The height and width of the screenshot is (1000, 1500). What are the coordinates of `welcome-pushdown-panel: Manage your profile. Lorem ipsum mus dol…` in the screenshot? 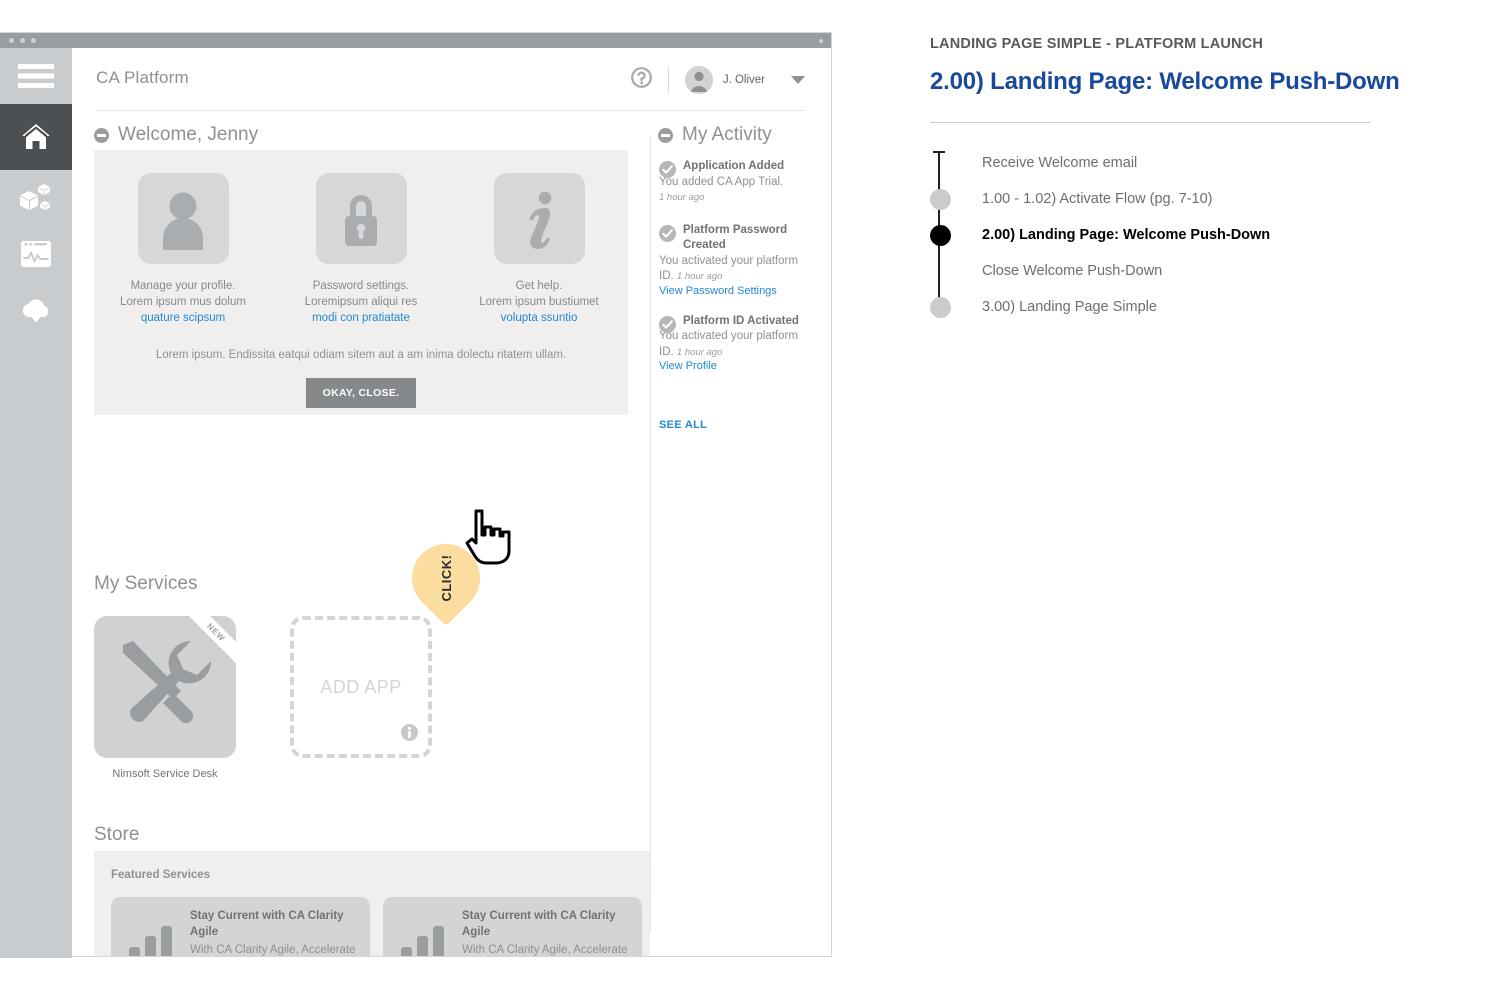 It's located at (361, 282).